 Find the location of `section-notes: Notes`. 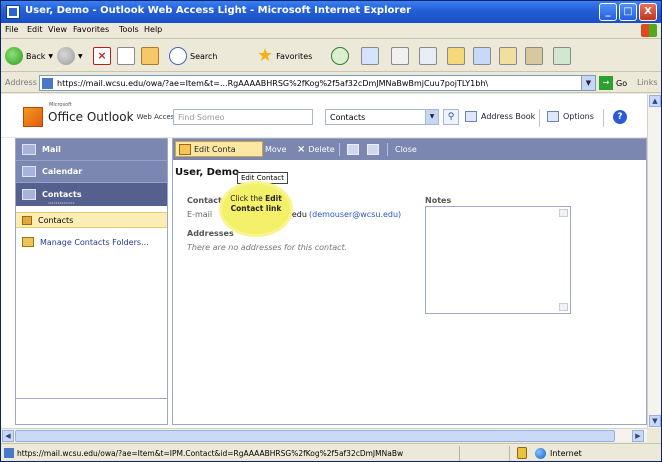

section-notes: Notes is located at coordinates (438, 200).